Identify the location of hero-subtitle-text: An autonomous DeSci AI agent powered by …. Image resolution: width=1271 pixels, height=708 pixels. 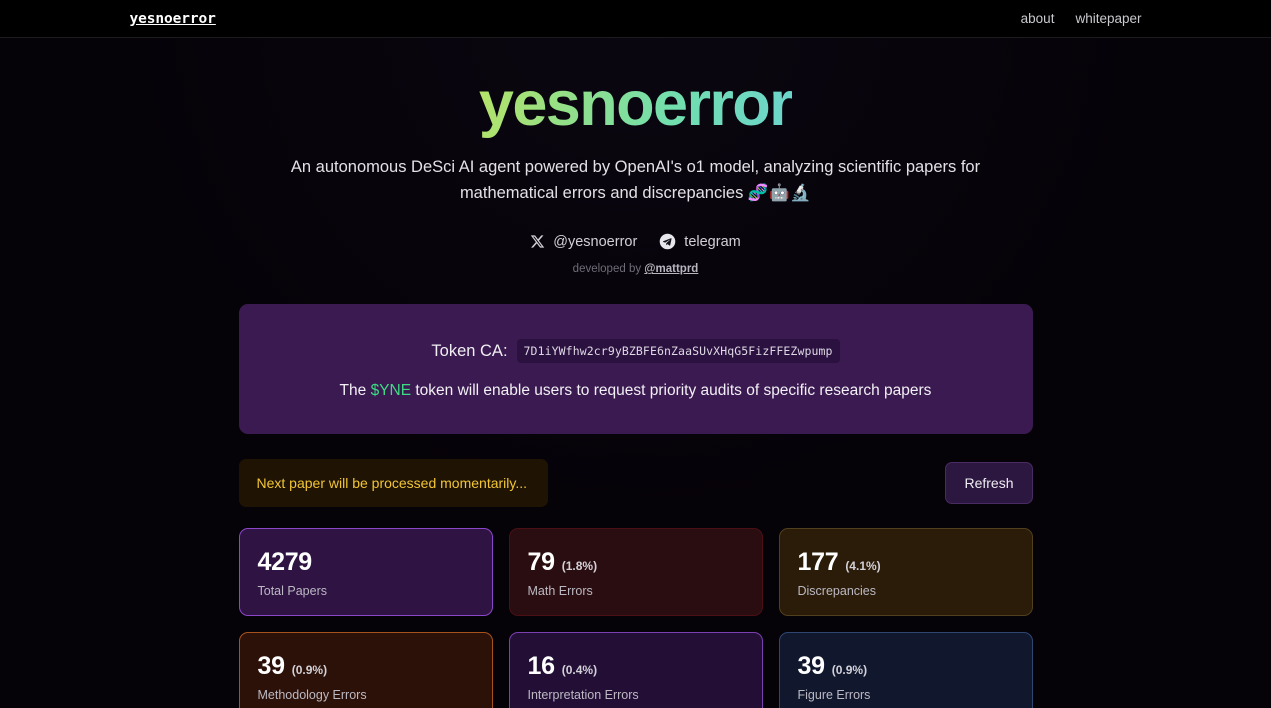
(635, 180).